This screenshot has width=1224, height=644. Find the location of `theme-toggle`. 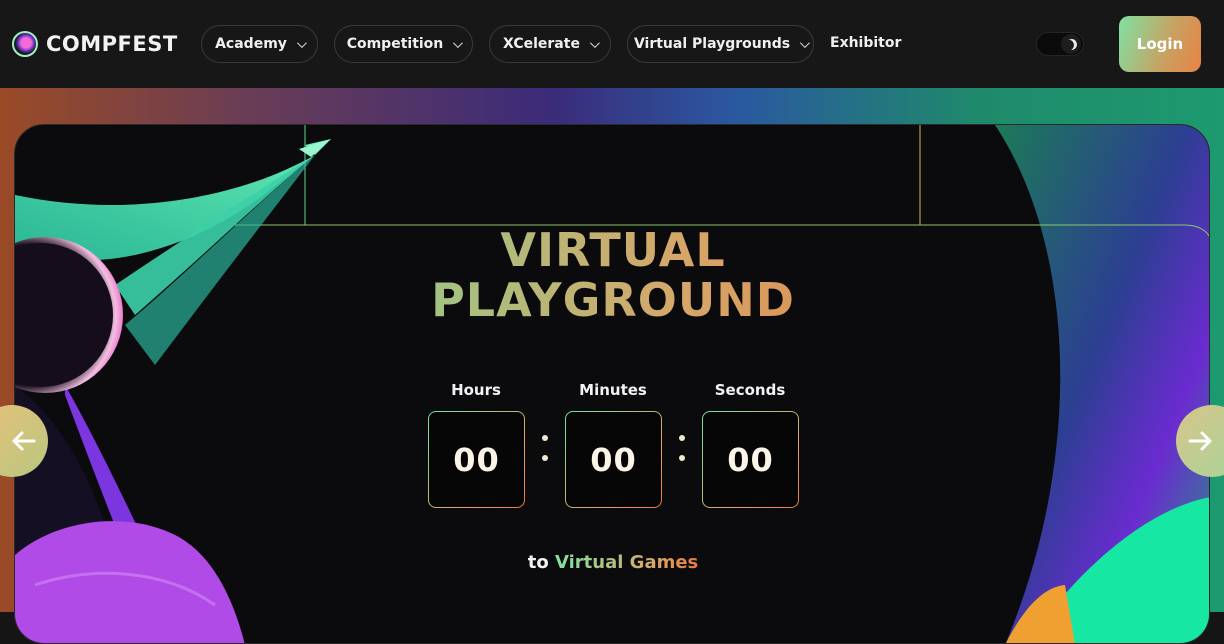

theme-toggle is located at coordinates (1060, 44).